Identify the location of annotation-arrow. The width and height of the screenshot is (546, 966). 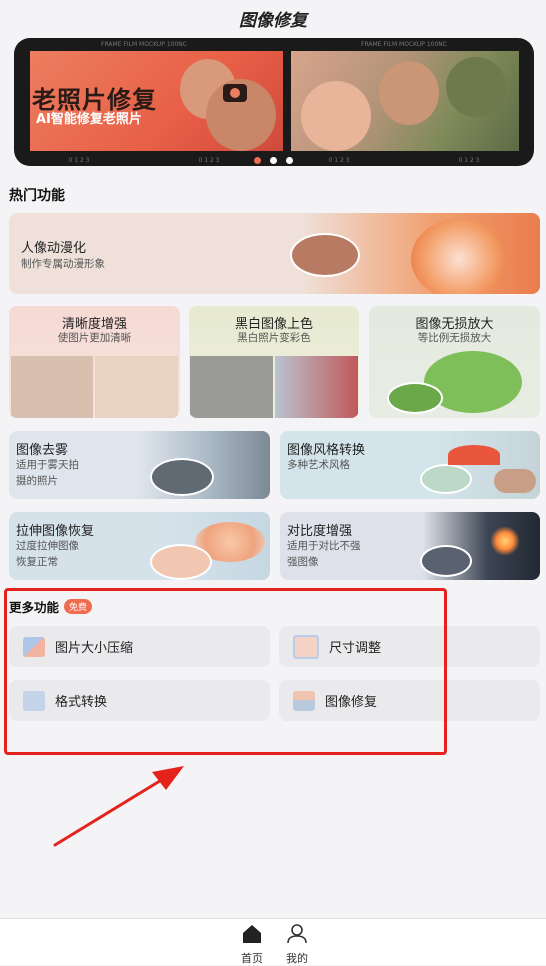
(118, 806).